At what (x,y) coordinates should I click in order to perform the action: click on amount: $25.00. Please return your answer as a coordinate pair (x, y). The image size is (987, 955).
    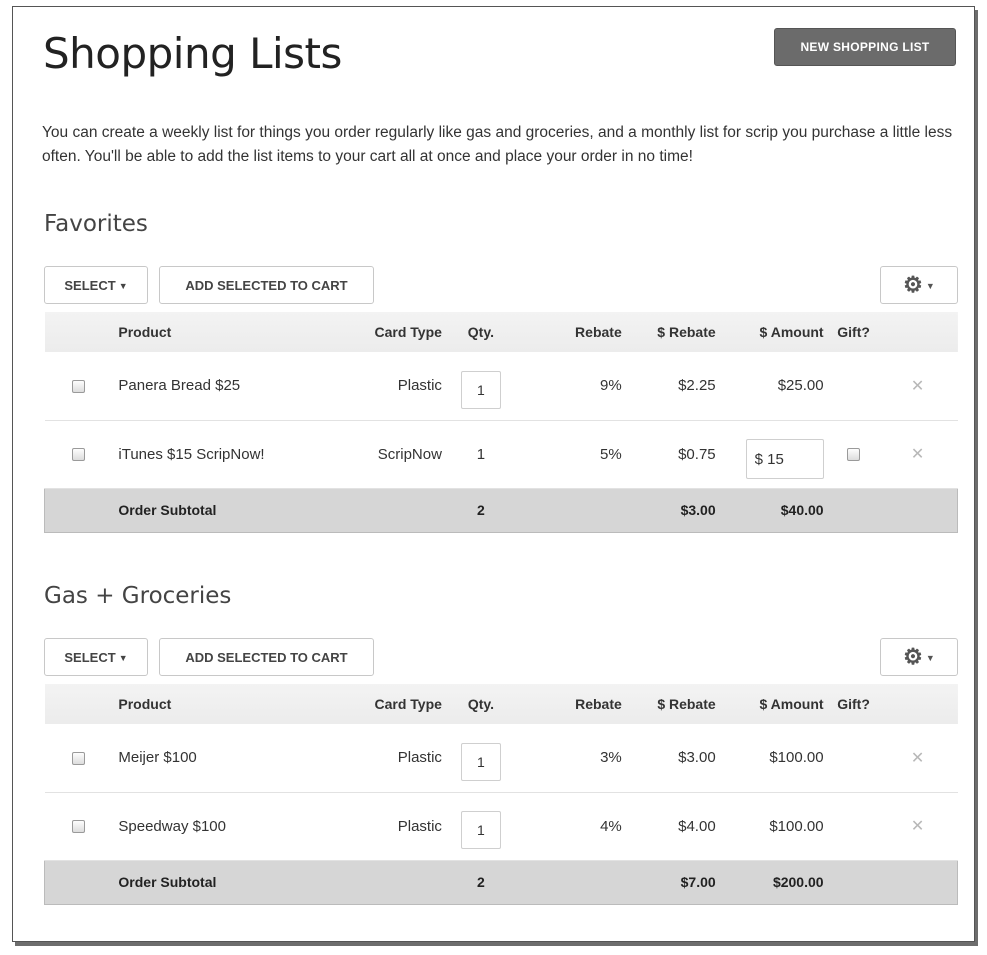
    Looking at the image, I should click on (800, 386).